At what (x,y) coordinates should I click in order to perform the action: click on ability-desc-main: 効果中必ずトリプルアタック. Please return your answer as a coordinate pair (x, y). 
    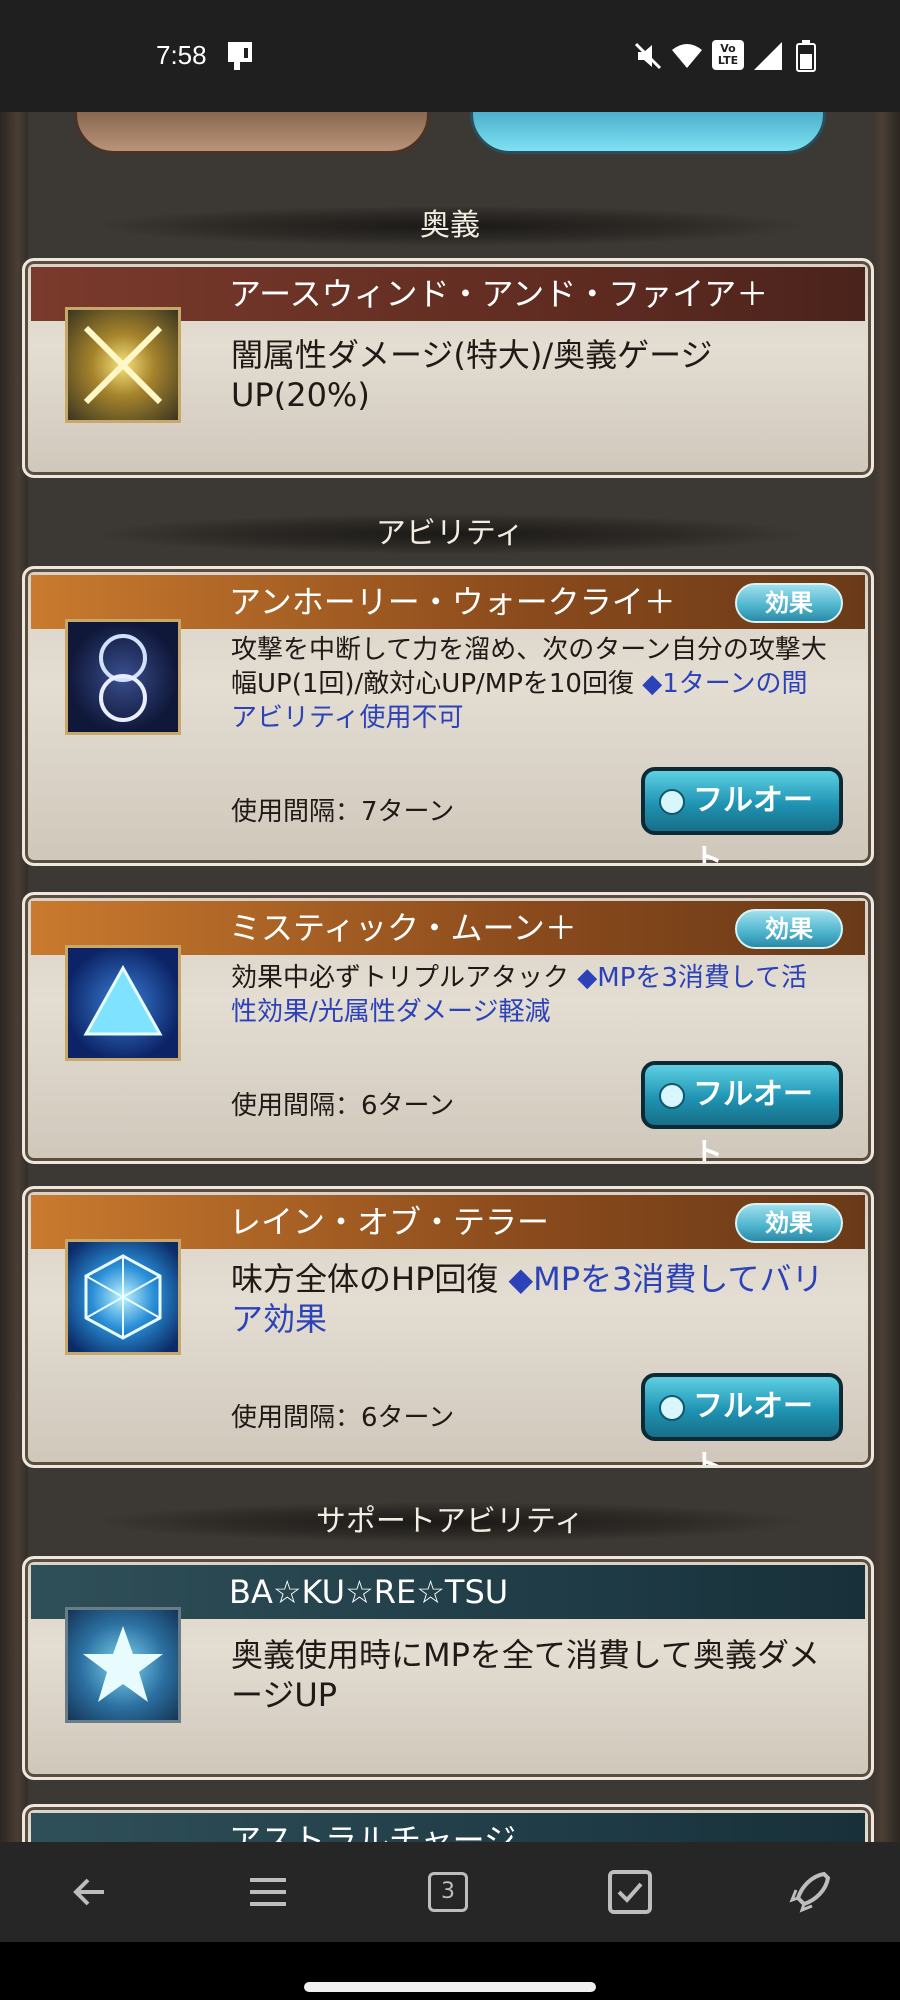
    Looking at the image, I should click on (400, 978).